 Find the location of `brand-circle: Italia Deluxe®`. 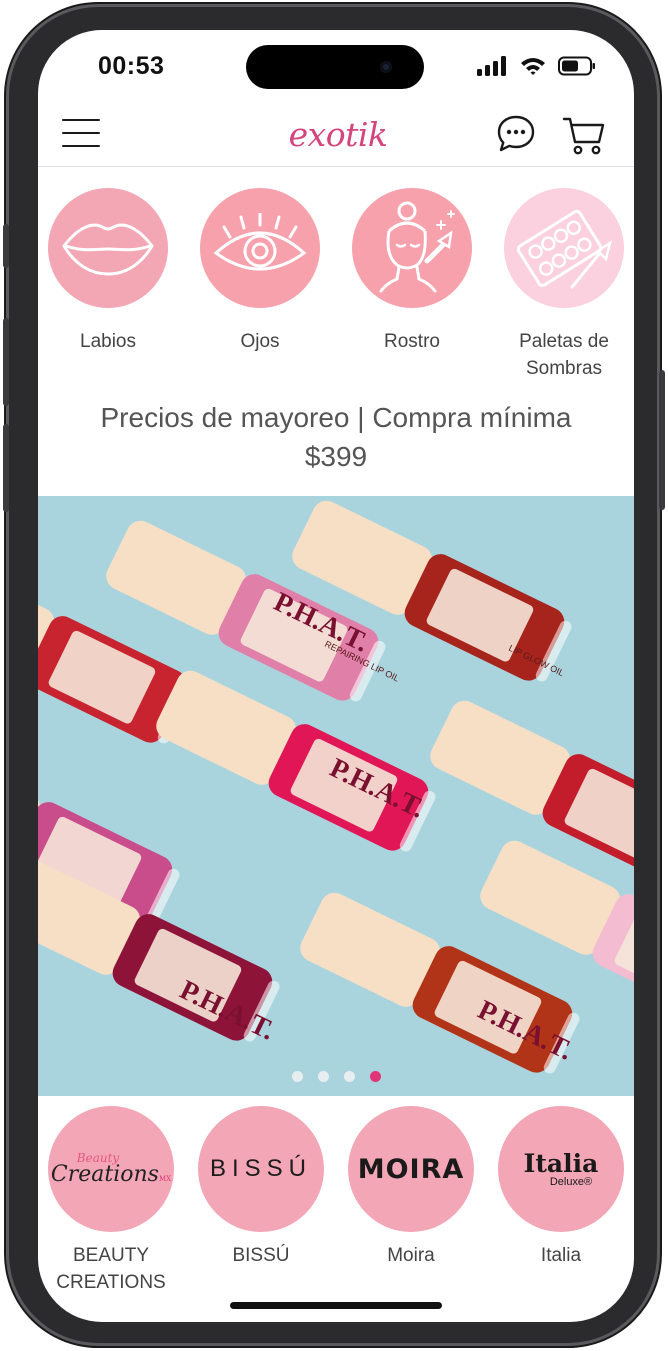

brand-circle: Italia Deluxe® is located at coordinates (561, 1169).